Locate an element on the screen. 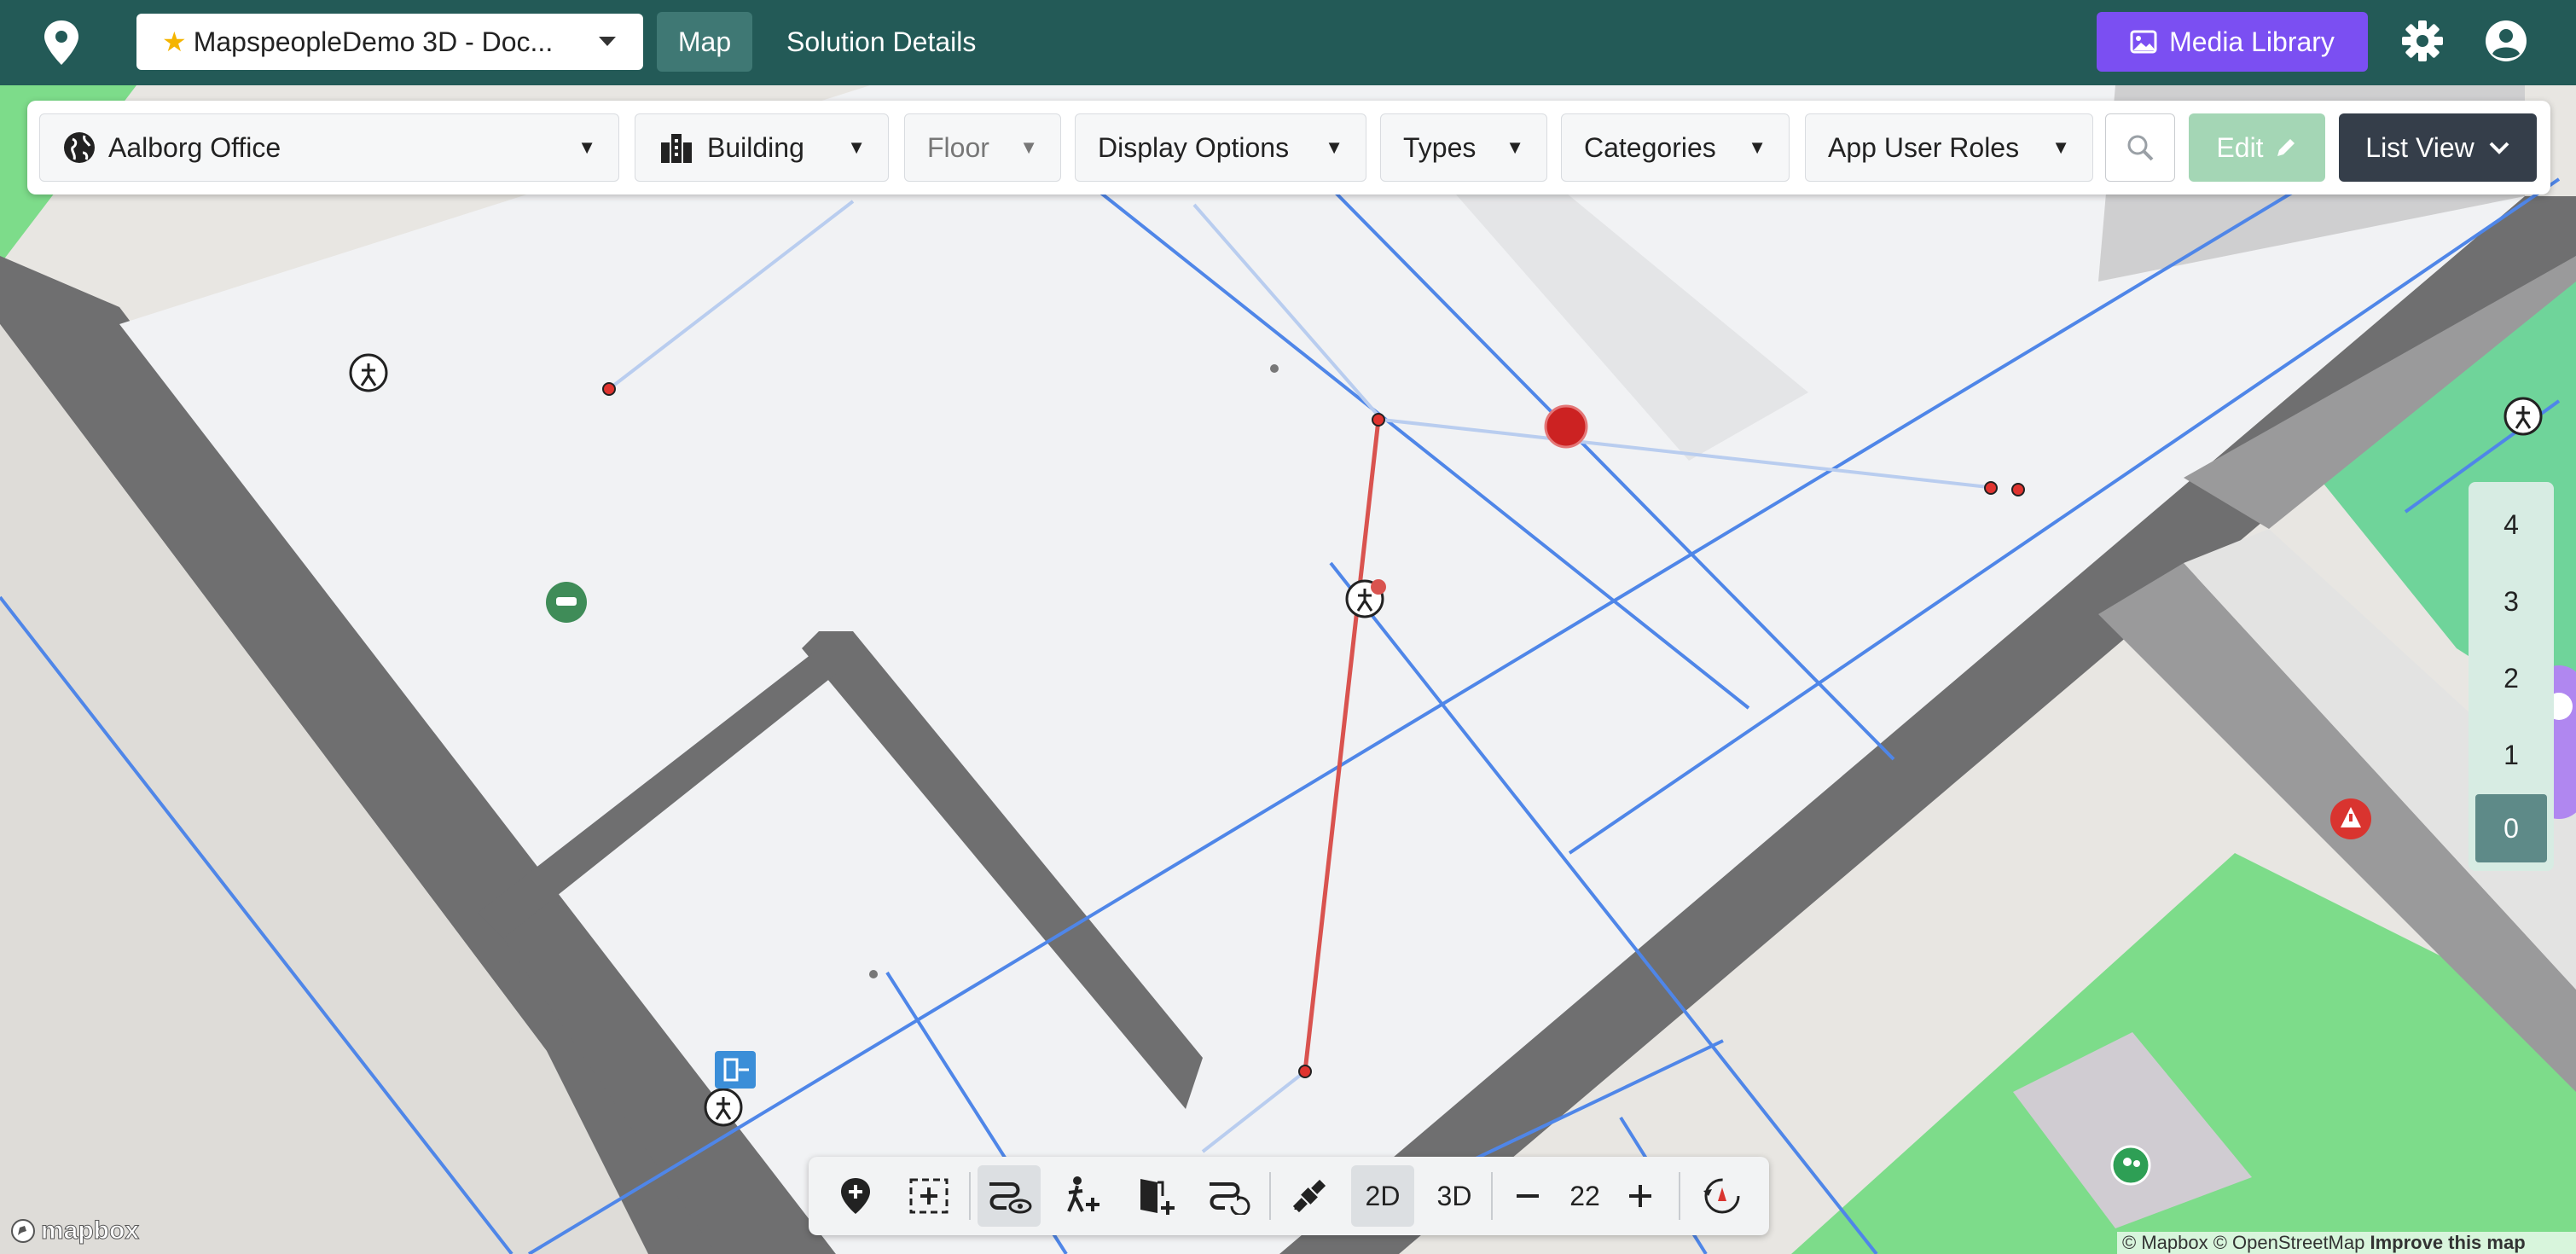  floor-button-2: 2 is located at coordinates (2511, 678).